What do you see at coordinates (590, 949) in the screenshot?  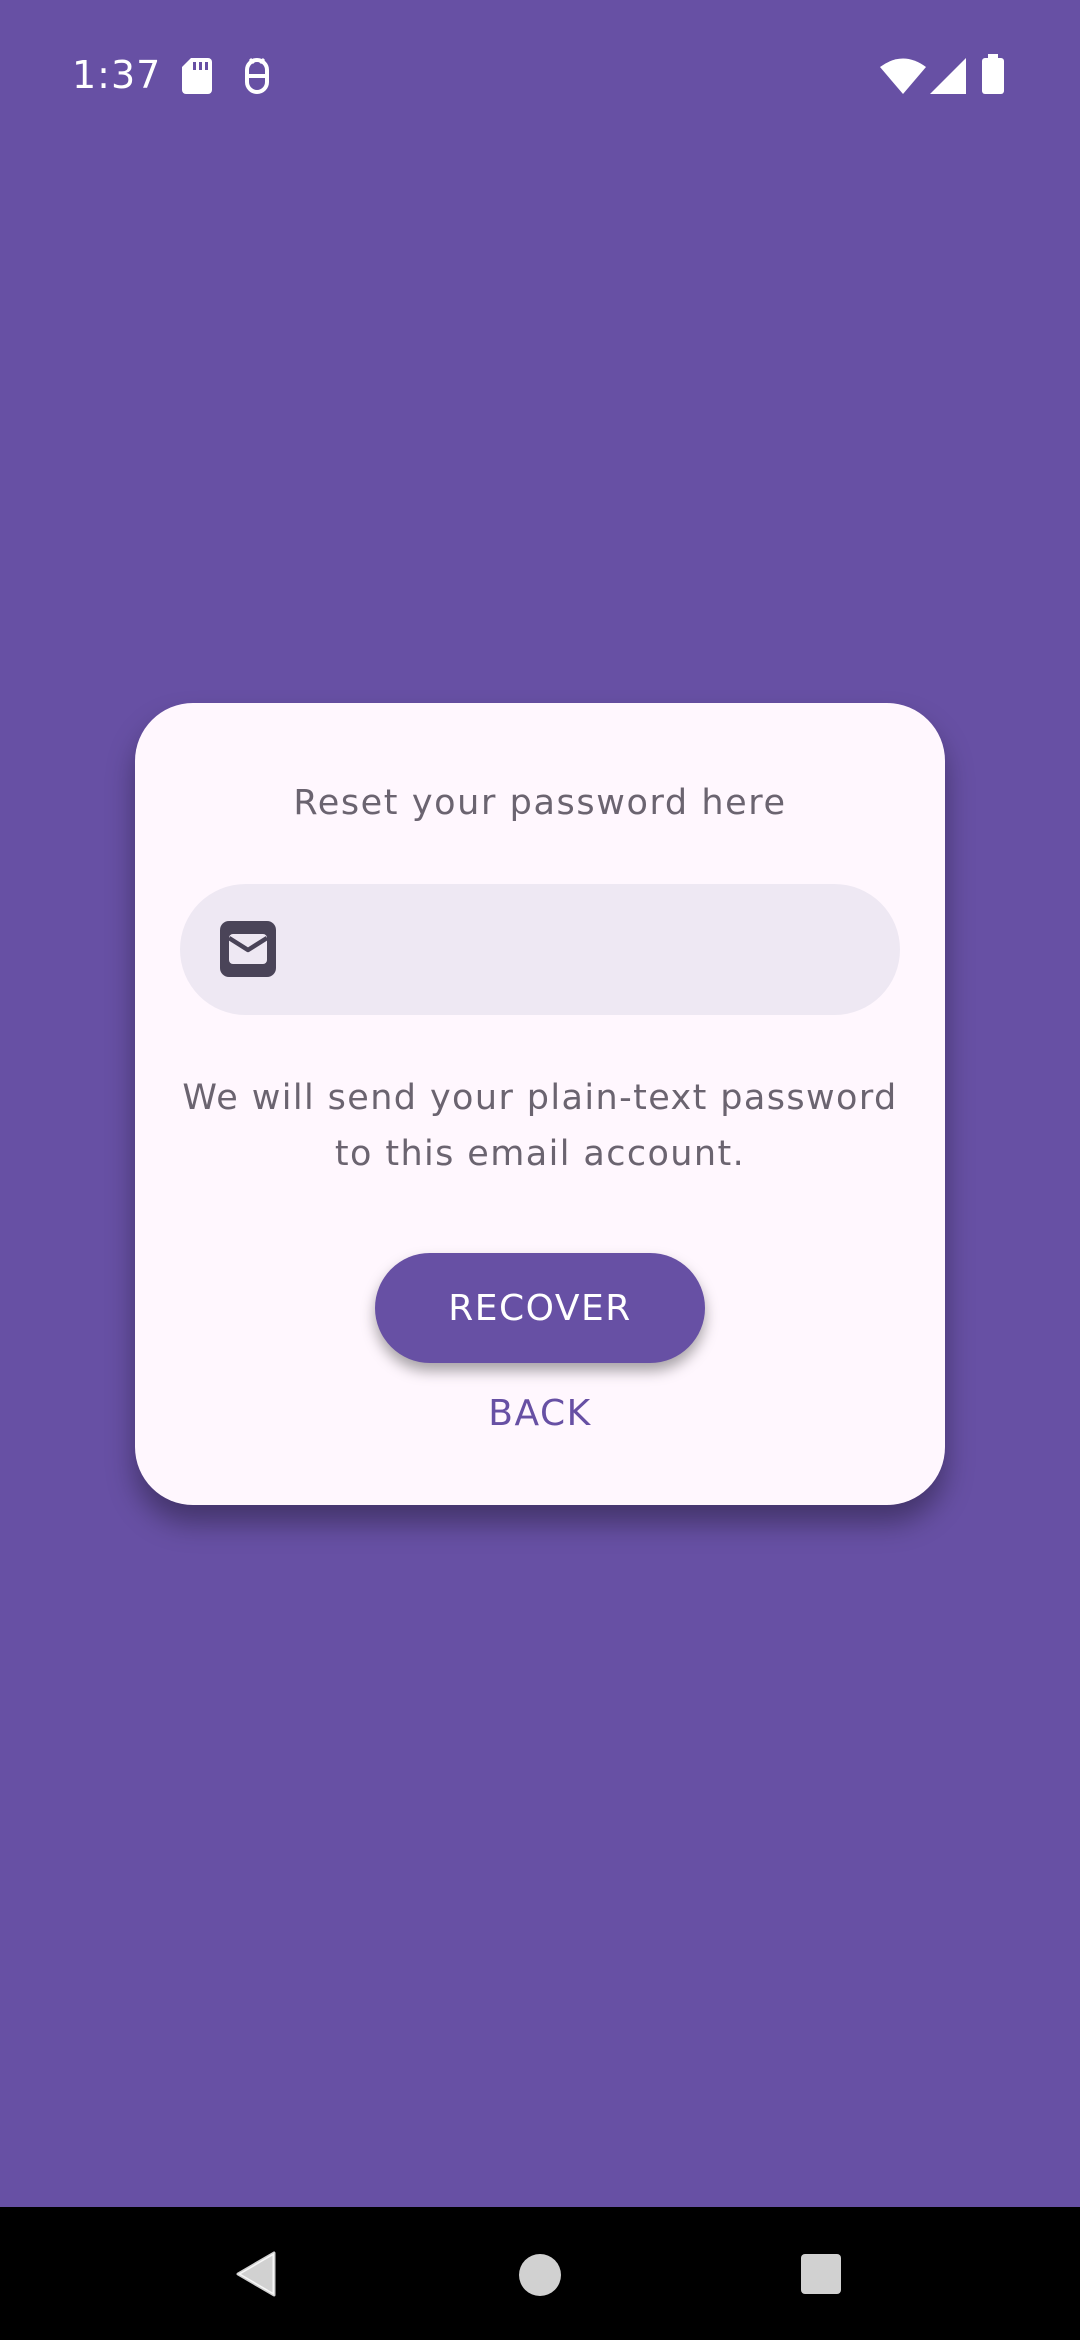 I see `email-input` at bounding box center [590, 949].